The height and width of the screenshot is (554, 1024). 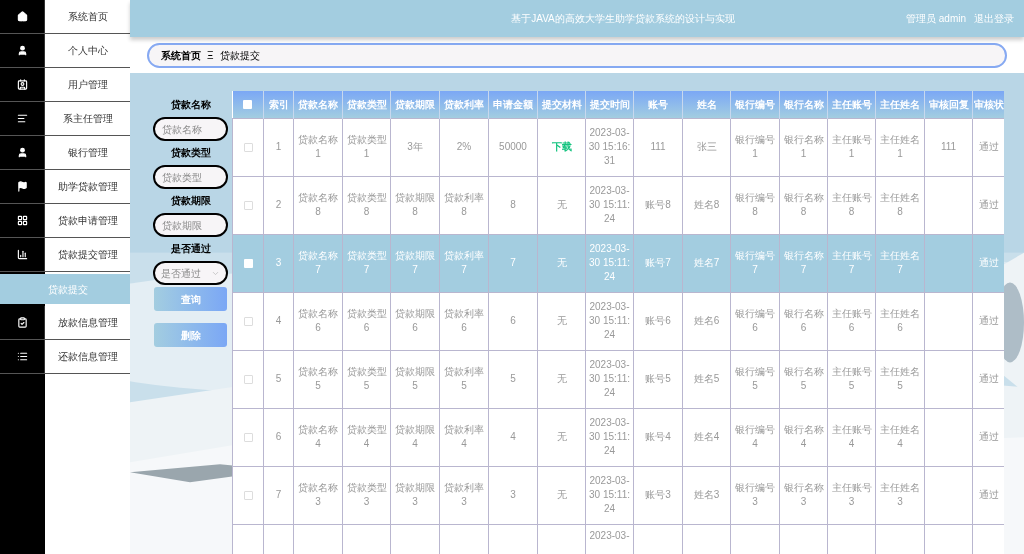 I want to click on table-cell: 主任账号3, so click(x=851, y=494).